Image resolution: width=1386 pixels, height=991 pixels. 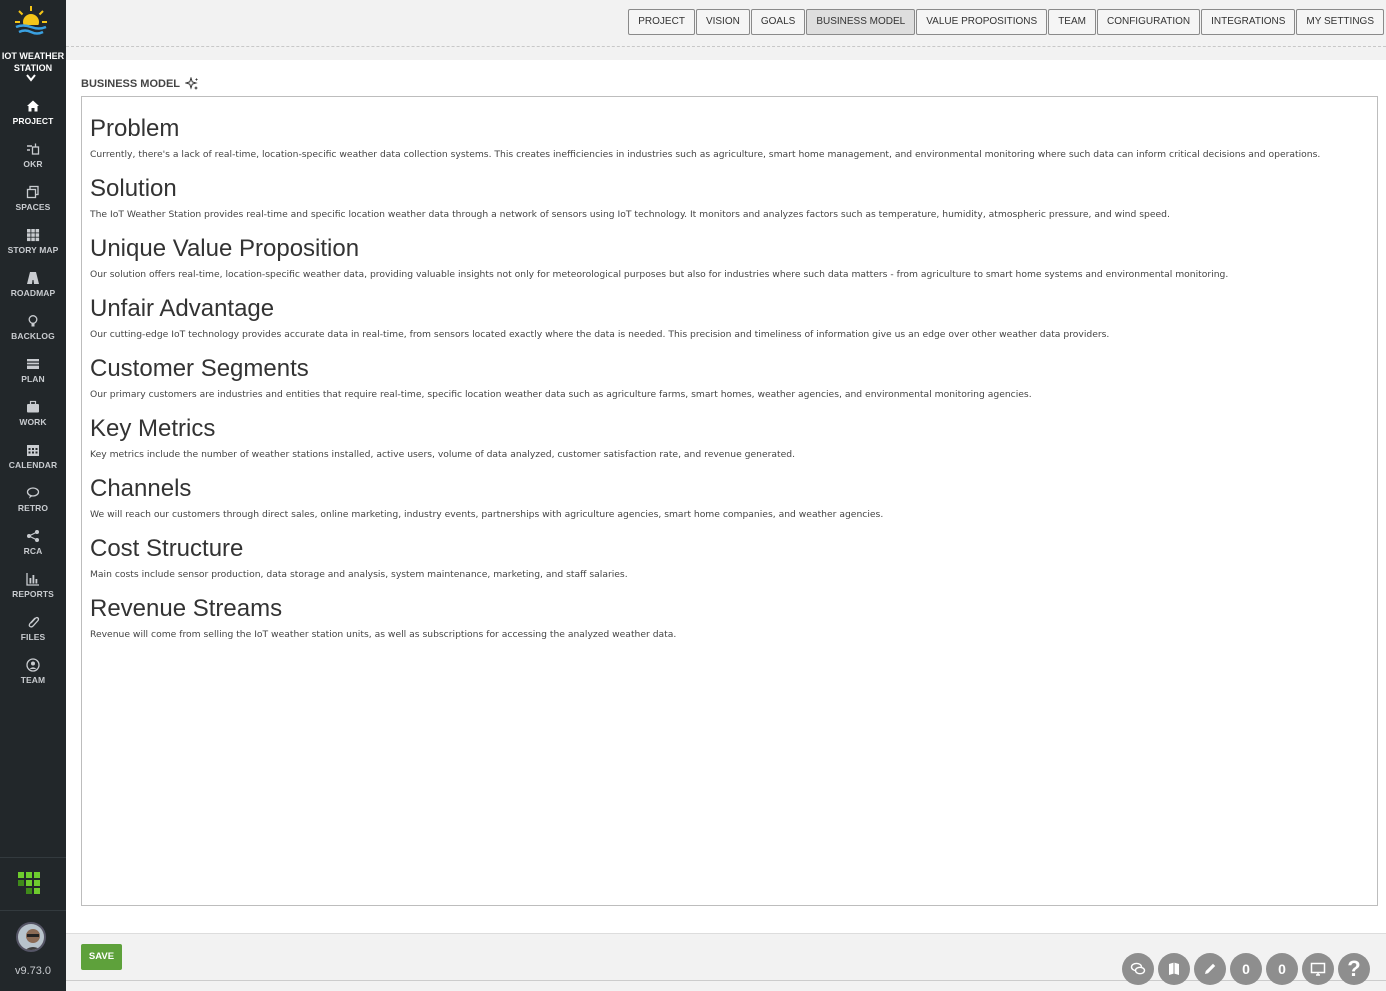 What do you see at coordinates (33, 62) in the screenshot?
I see `project-name: IOT WEATHER STATION` at bounding box center [33, 62].